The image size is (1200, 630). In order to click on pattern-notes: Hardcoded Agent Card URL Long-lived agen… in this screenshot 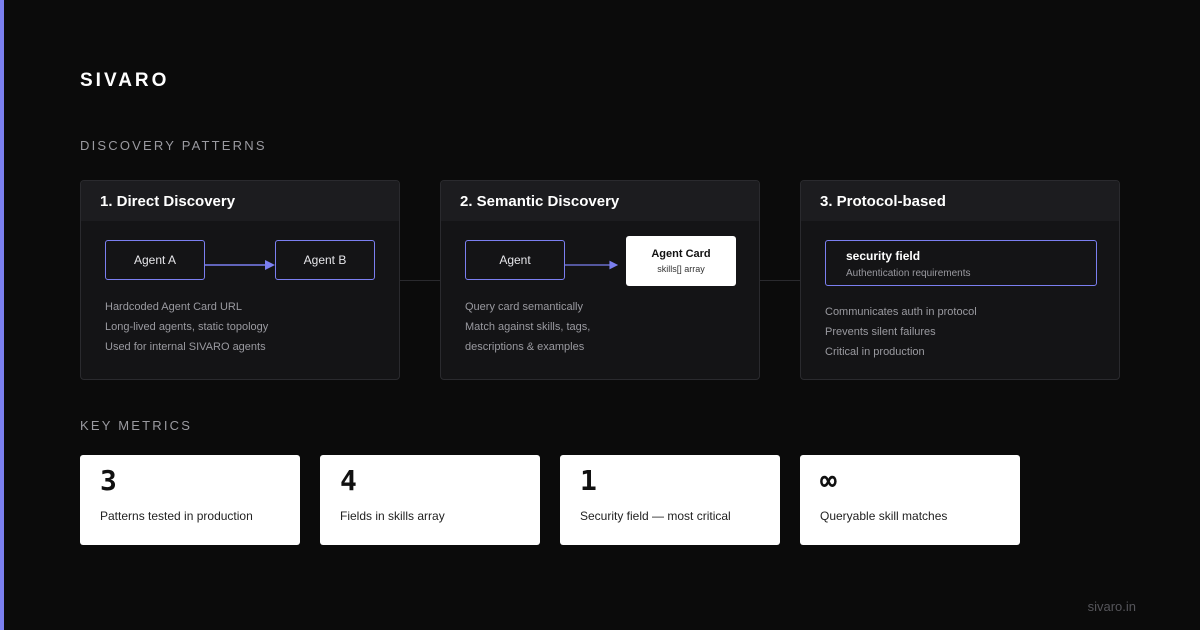, I will do `click(186, 327)`.